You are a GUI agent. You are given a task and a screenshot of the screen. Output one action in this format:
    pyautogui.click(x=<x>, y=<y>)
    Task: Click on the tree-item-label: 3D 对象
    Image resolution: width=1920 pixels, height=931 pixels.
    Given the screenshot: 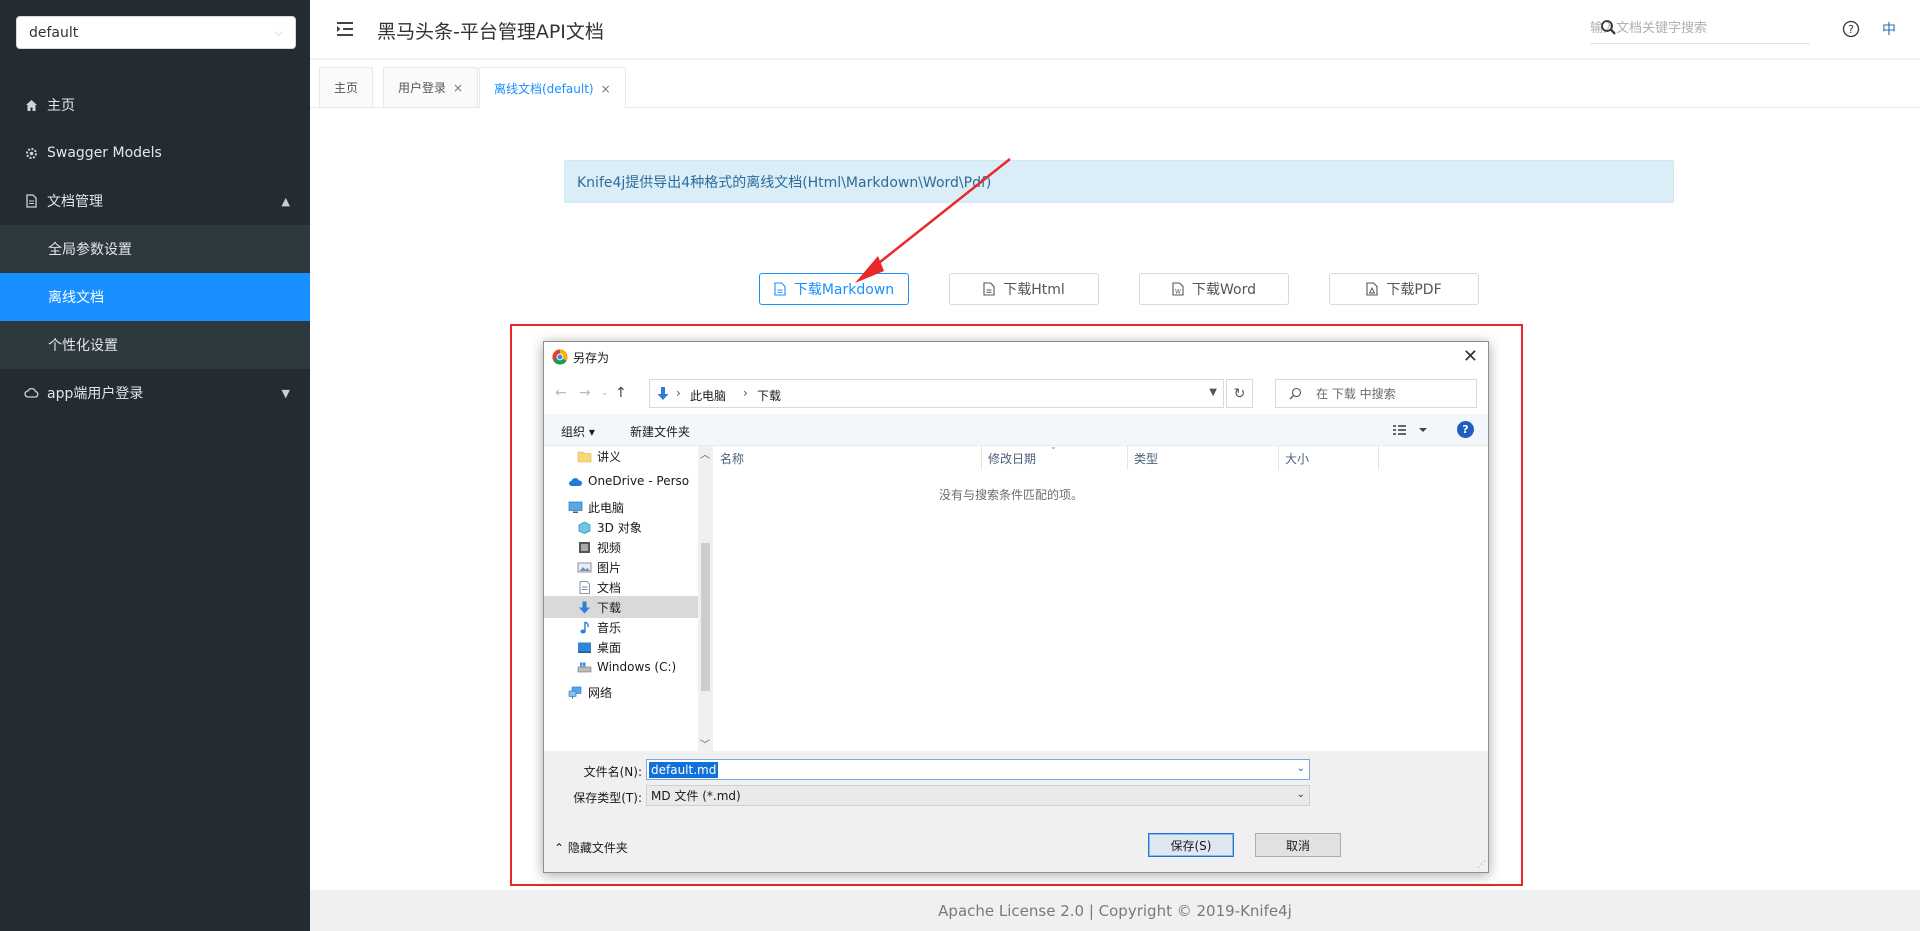 What is the action you would take?
    pyautogui.click(x=619, y=527)
    